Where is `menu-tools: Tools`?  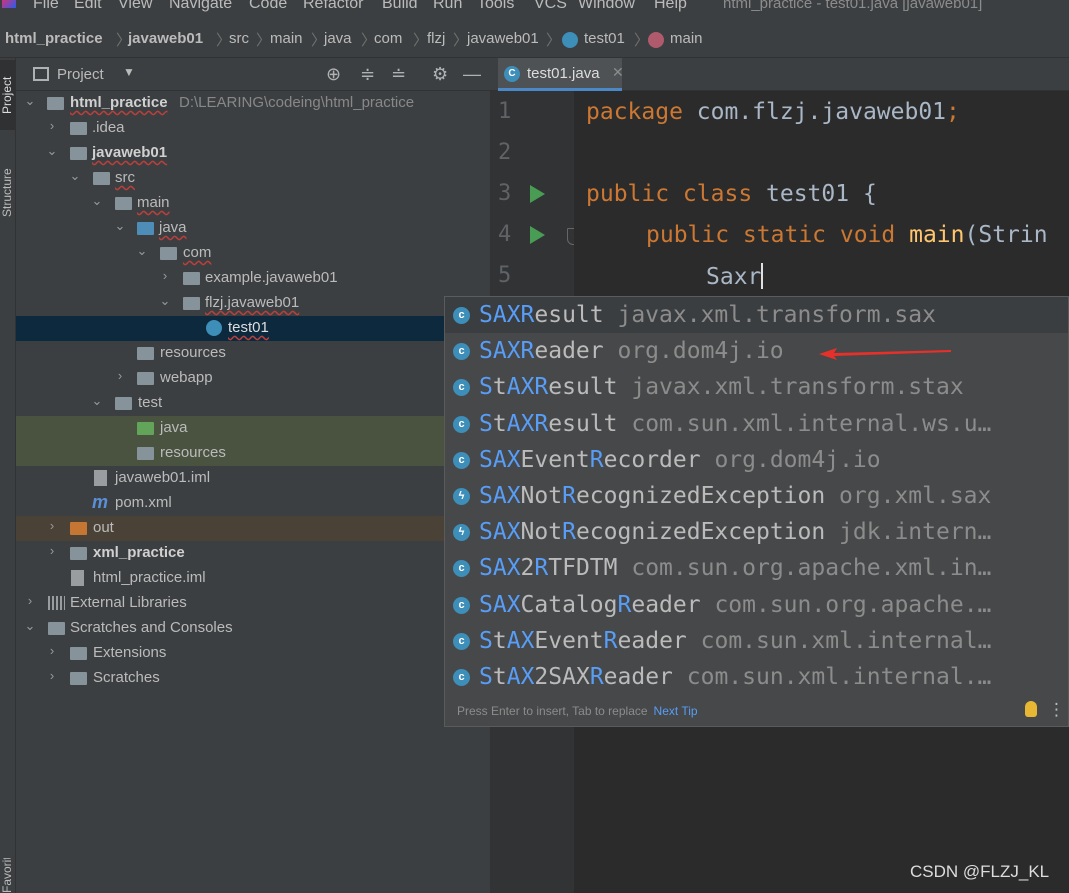 menu-tools: Tools is located at coordinates (495, 6).